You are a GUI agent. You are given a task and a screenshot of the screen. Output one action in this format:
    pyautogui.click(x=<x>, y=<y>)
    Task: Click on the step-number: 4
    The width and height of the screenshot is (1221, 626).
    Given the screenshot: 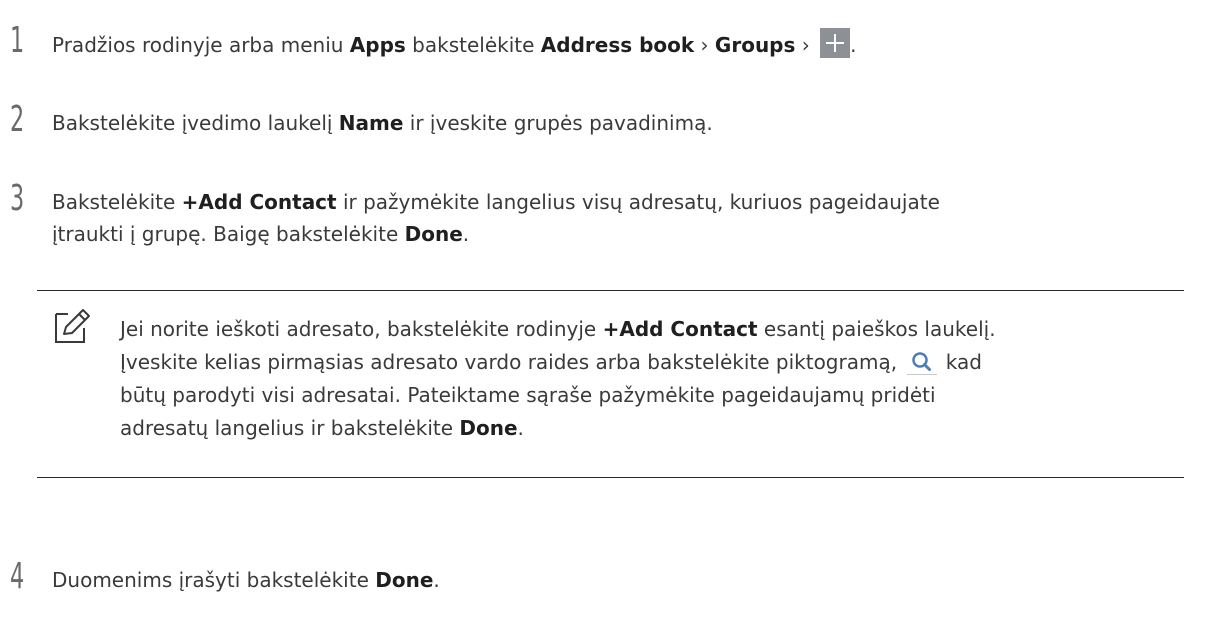 What is the action you would take?
    pyautogui.click(x=17, y=576)
    